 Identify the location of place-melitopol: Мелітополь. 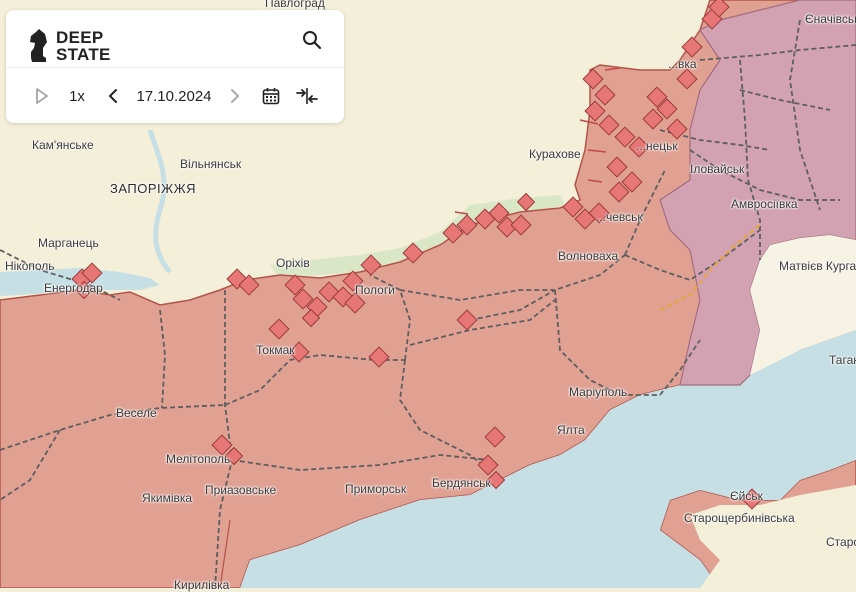
(198, 459).